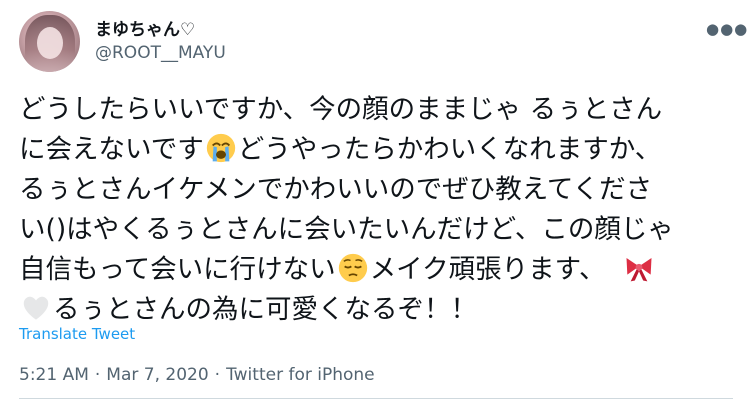 The image size is (752, 409). What do you see at coordinates (177, 269) in the screenshot?
I see `tweet-text-segment: 自信もって会いに行けない` at bounding box center [177, 269].